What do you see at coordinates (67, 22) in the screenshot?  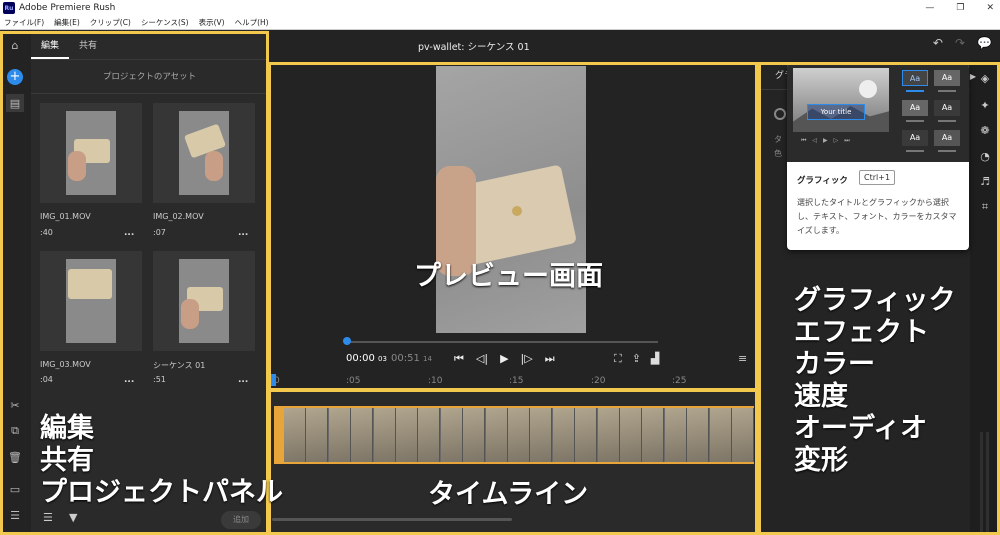 I see `menu-edit: 編集(E)` at bounding box center [67, 22].